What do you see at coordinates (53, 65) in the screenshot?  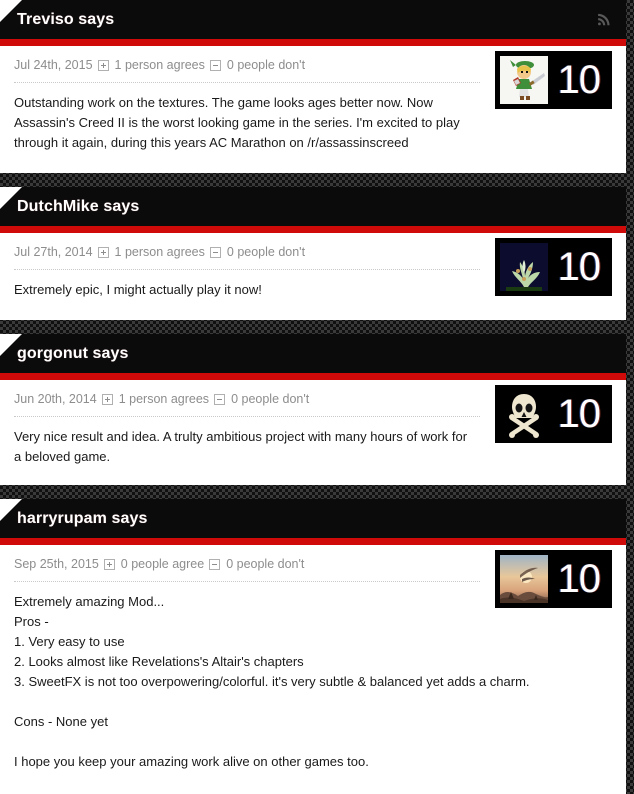 I see `review-date: Jul 24th, 2015` at bounding box center [53, 65].